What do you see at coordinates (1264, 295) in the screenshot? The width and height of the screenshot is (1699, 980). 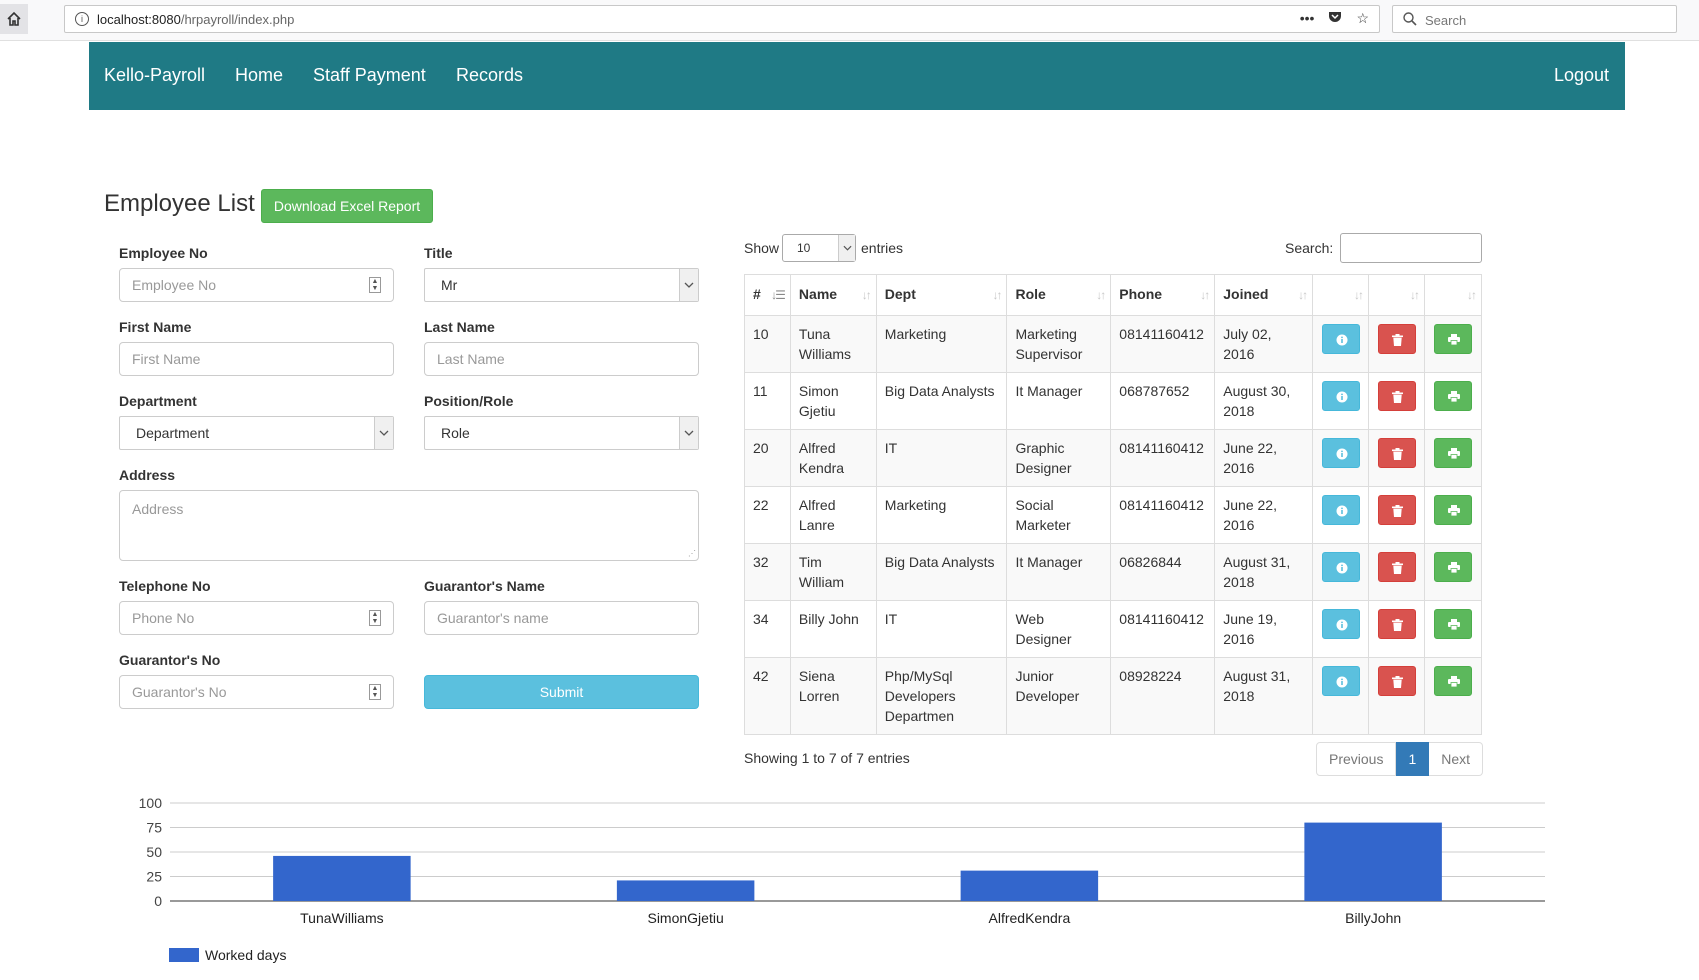 I see `col-header-joined: Joined ↓↑` at bounding box center [1264, 295].